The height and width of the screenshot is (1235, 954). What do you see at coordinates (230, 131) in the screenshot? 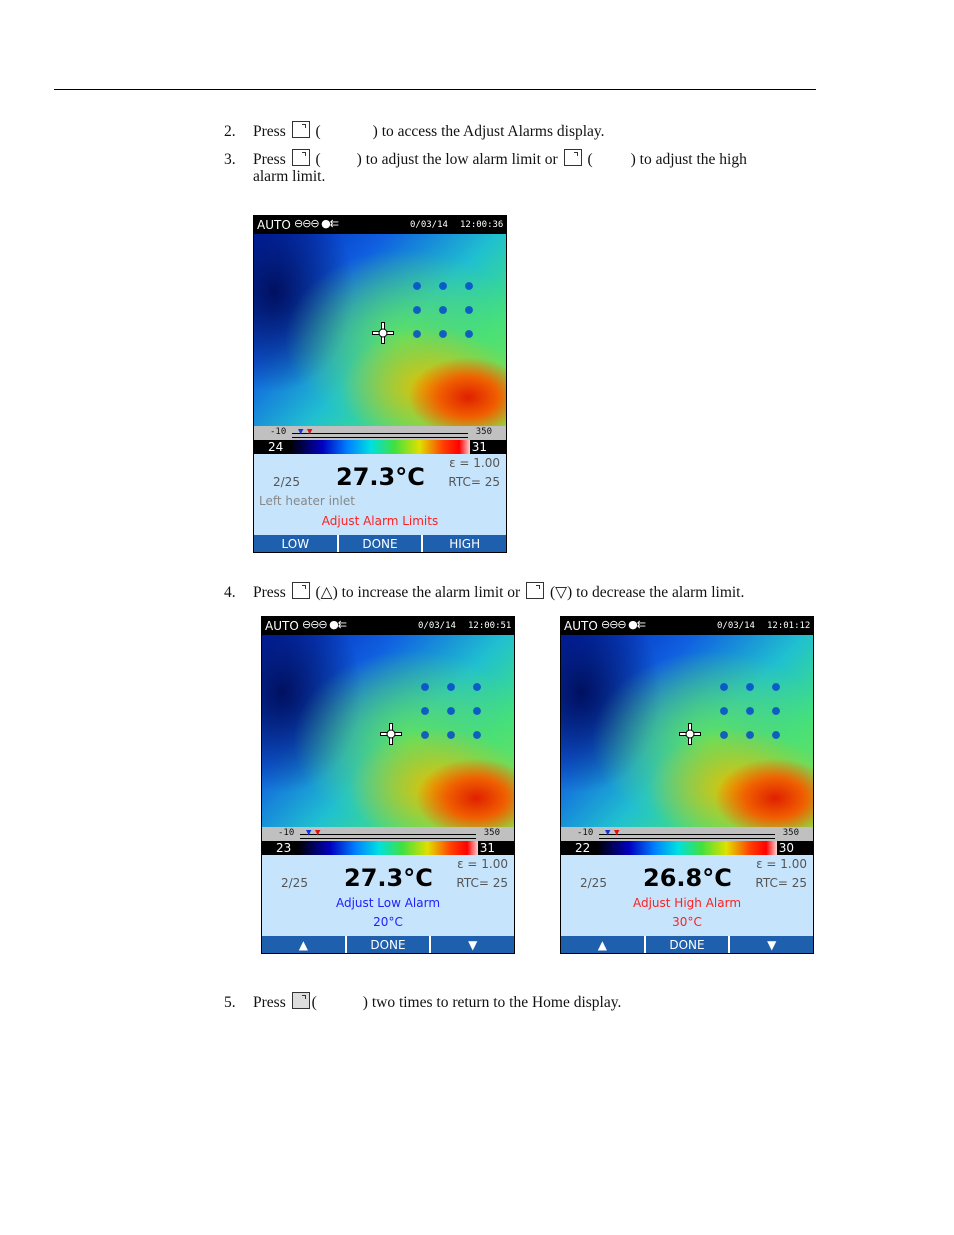
I see `step-number: 2.` at bounding box center [230, 131].